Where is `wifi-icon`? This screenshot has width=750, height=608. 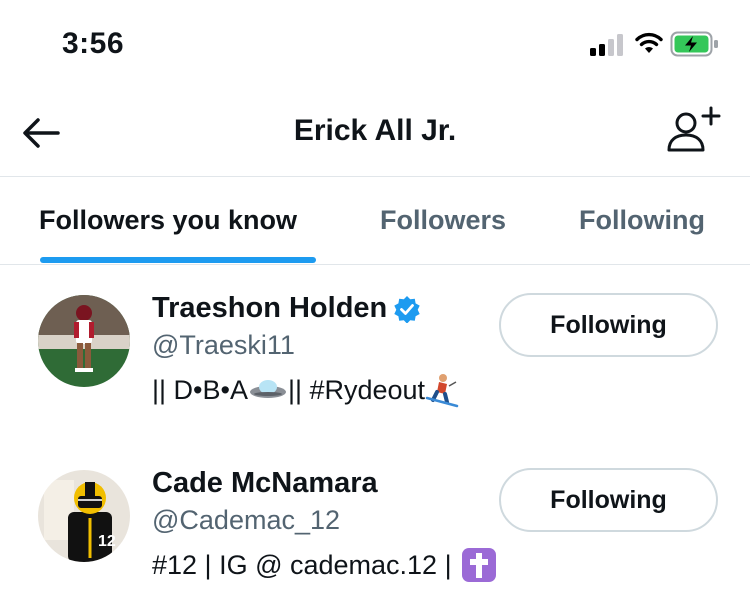 wifi-icon is located at coordinates (649, 42).